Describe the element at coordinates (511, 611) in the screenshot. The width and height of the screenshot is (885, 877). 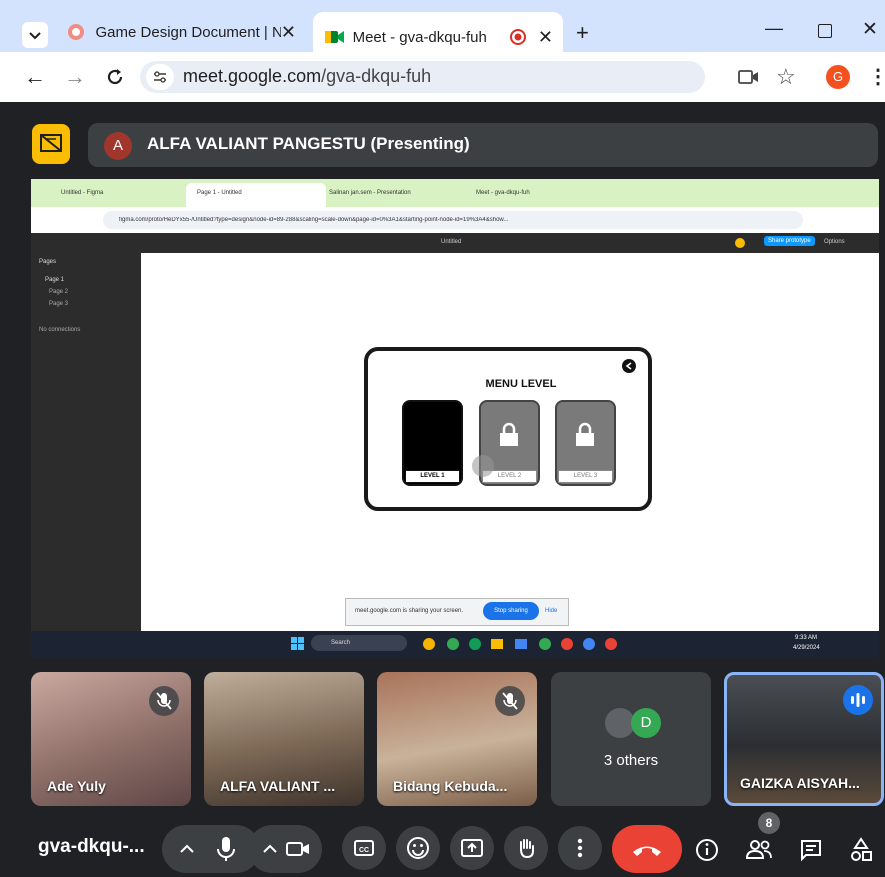
I see `stop-sharing-button: Stop sharing` at that location.